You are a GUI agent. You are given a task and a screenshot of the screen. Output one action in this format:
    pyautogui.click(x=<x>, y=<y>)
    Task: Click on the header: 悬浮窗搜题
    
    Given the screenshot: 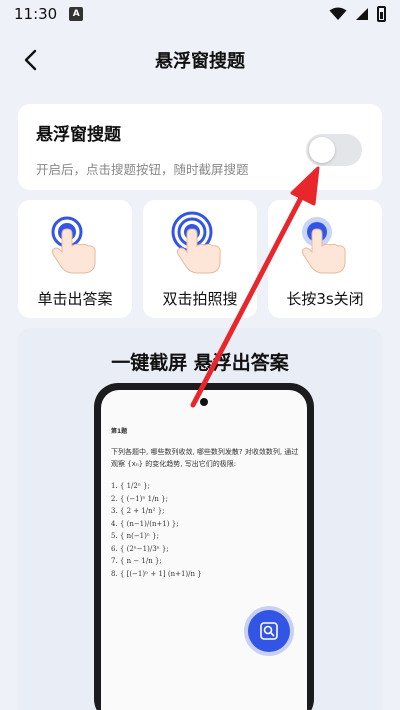 What is the action you would take?
    pyautogui.click(x=200, y=60)
    